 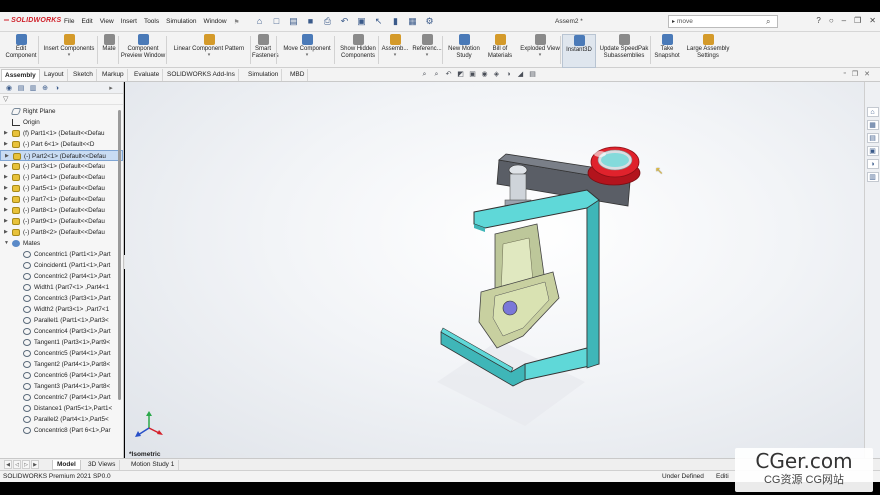 I want to click on tab-layout: Layout, so click(x=54, y=75).